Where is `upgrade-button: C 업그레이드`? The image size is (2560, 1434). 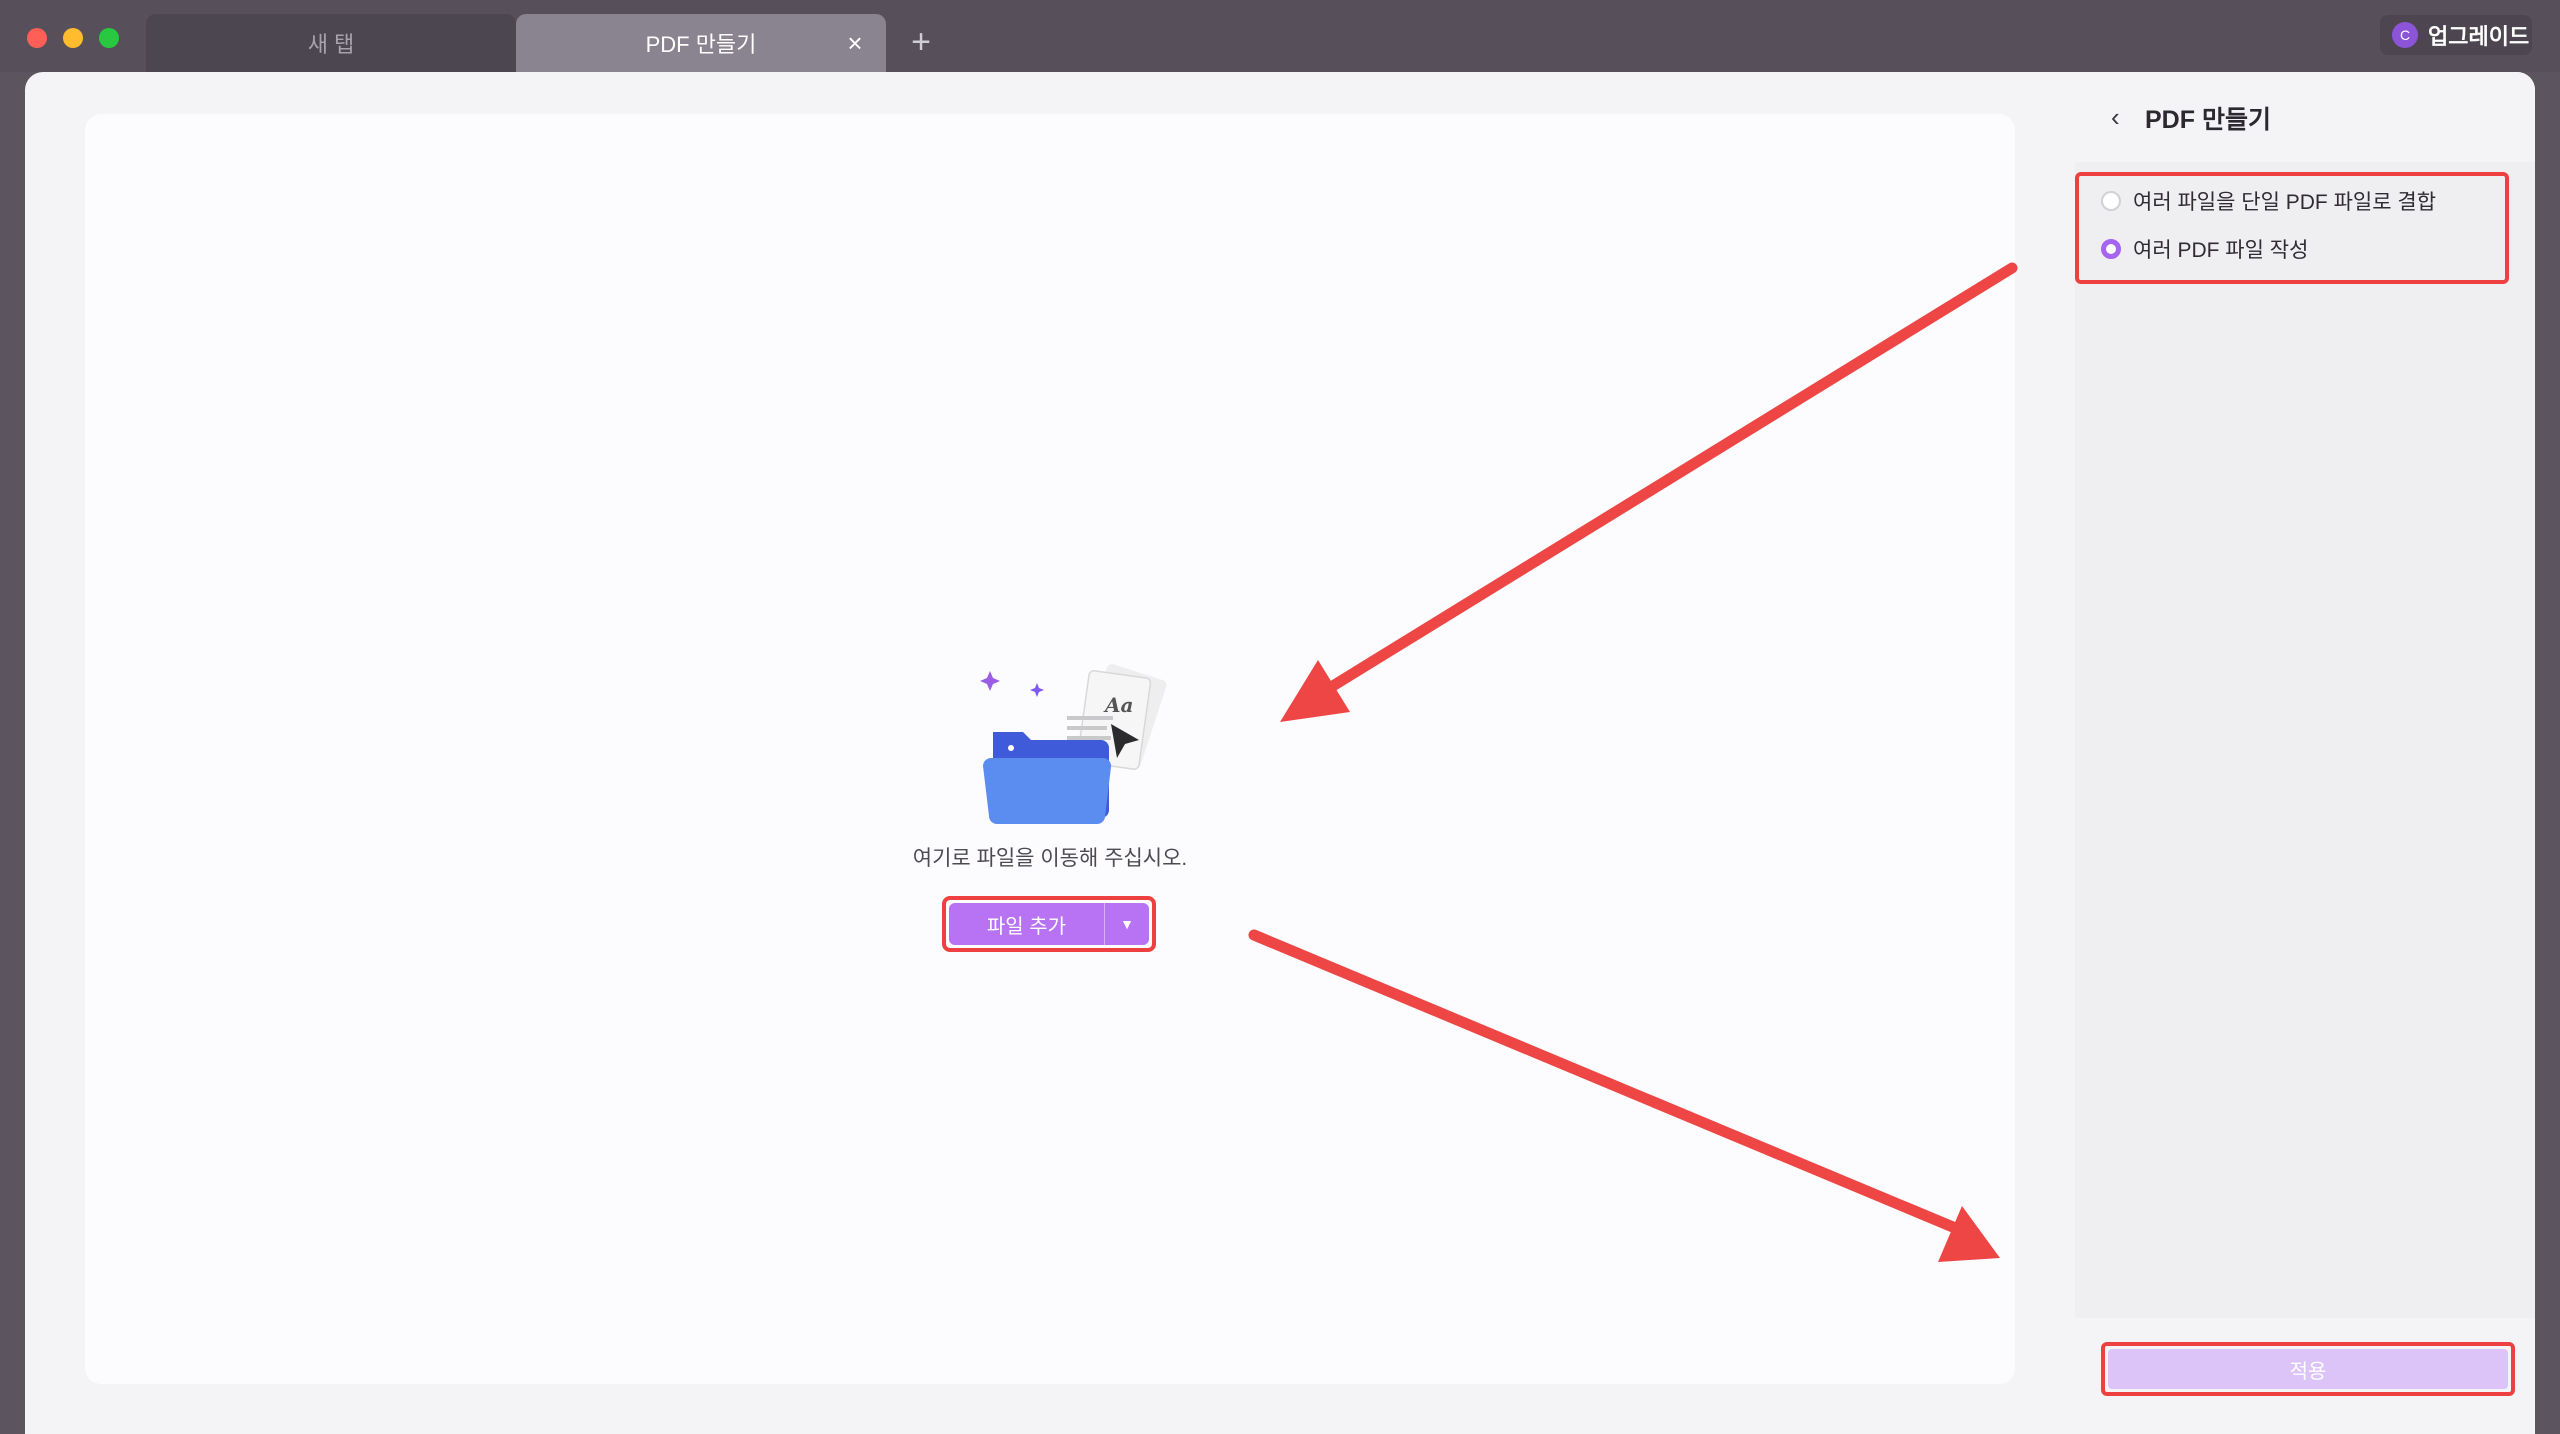 upgrade-button: C 업그레이드 is located at coordinates (2456, 35).